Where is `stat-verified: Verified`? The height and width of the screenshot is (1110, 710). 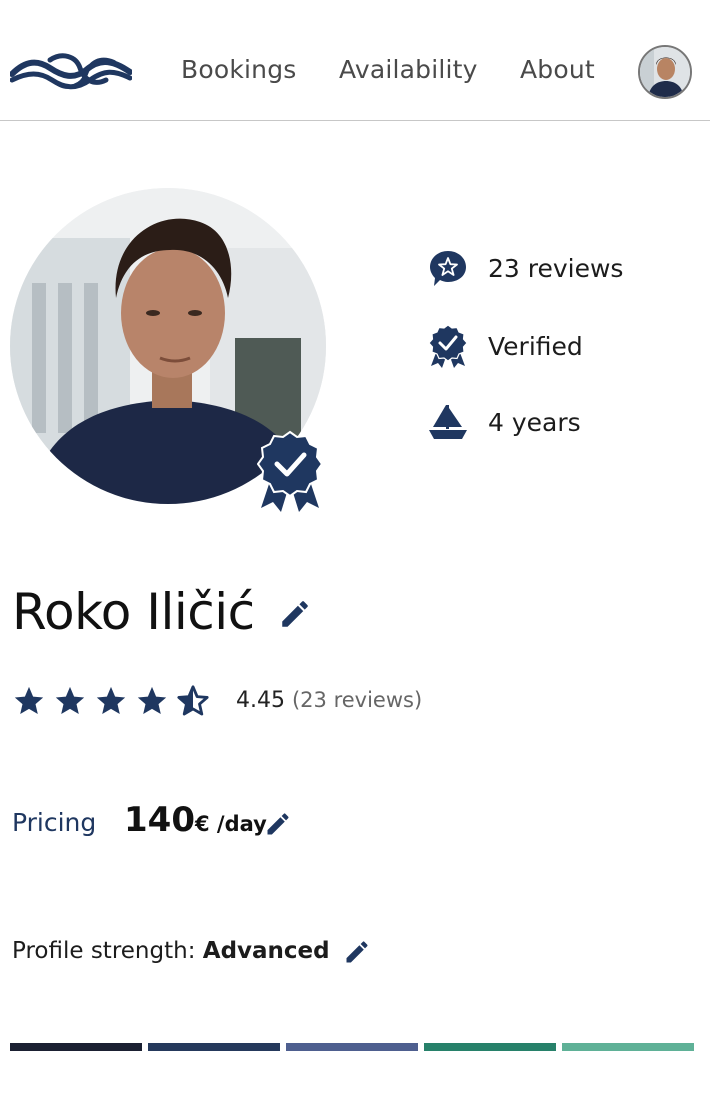 stat-verified: Verified is located at coordinates (505, 346).